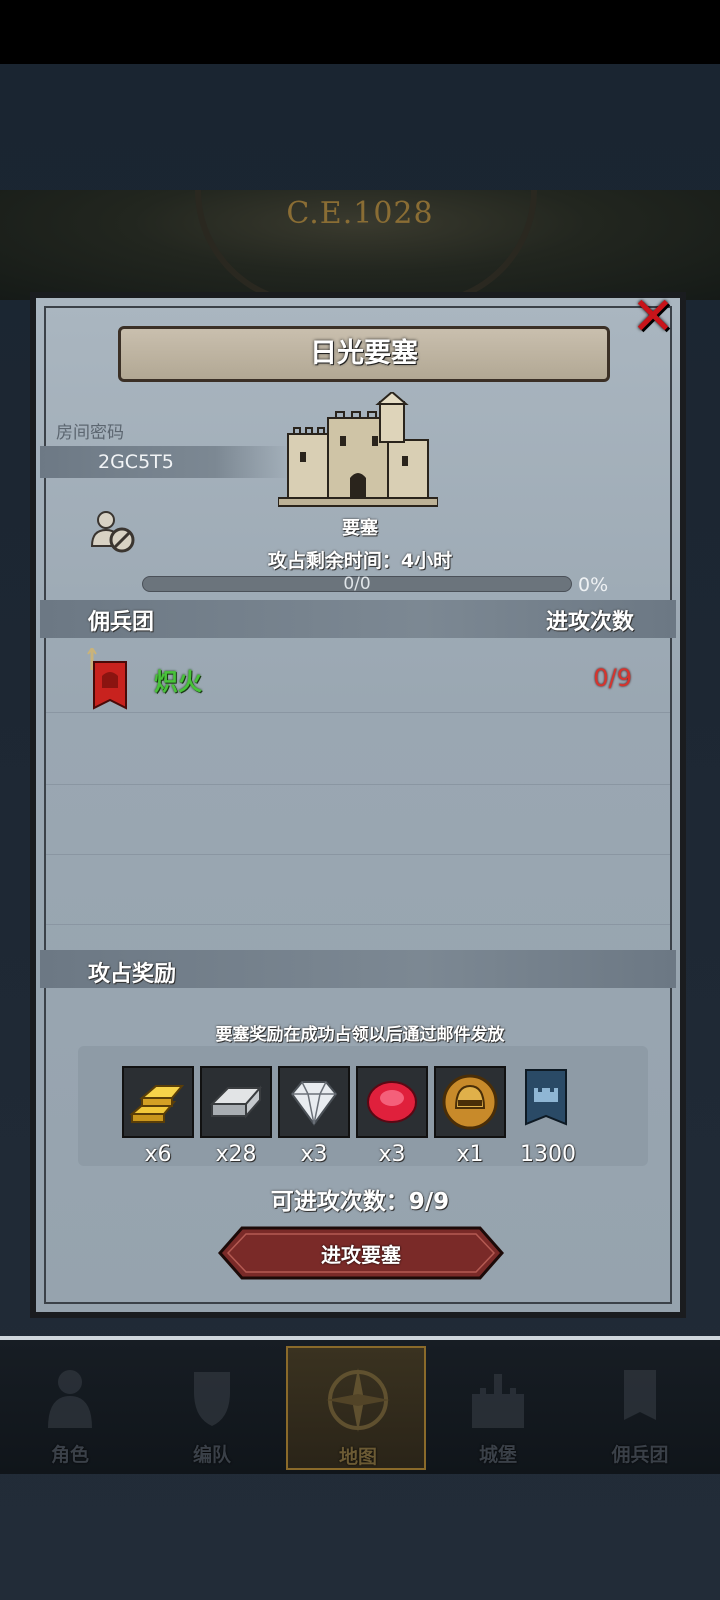  What do you see at coordinates (136, 462) in the screenshot?
I see `room-code: 2GC5T5` at bounding box center [136, 462].